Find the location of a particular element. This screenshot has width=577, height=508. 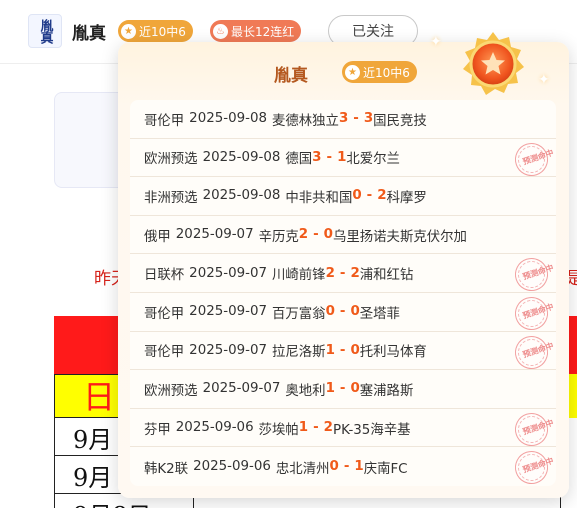

match-home-team: 中非共和国 is located at coordinates (319, 198).